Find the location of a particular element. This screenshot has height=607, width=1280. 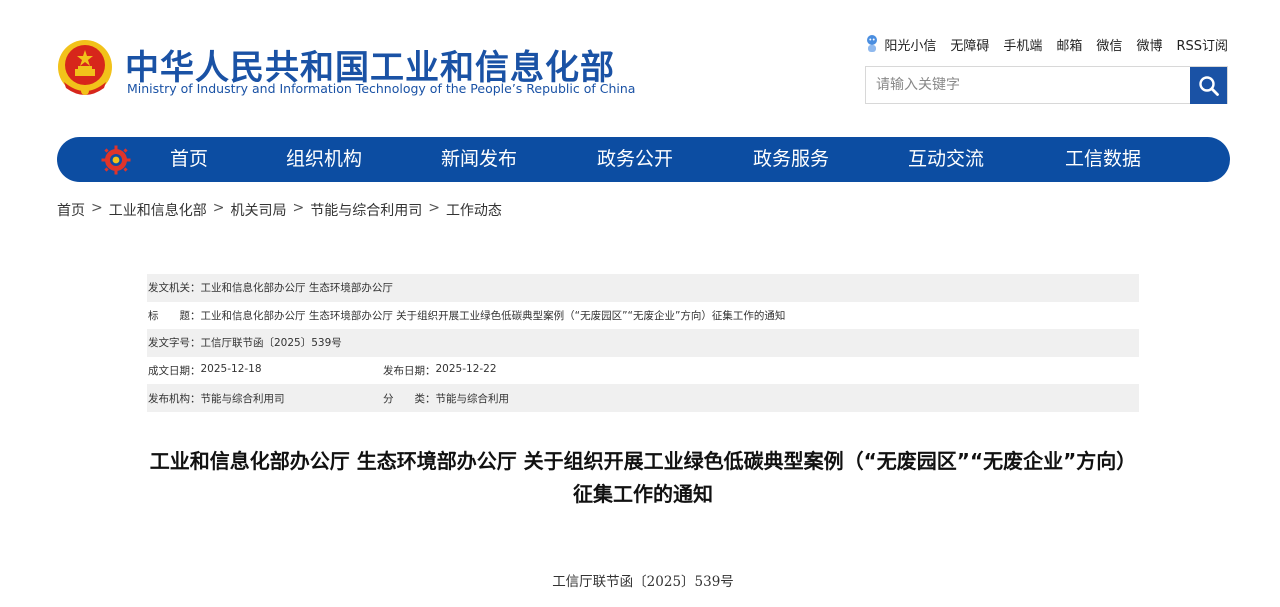

main-nav: 首页 组织机构 新闻发布 政务公开 政务服务 互动交流 工信数据 is located at coordinates (643, 159).